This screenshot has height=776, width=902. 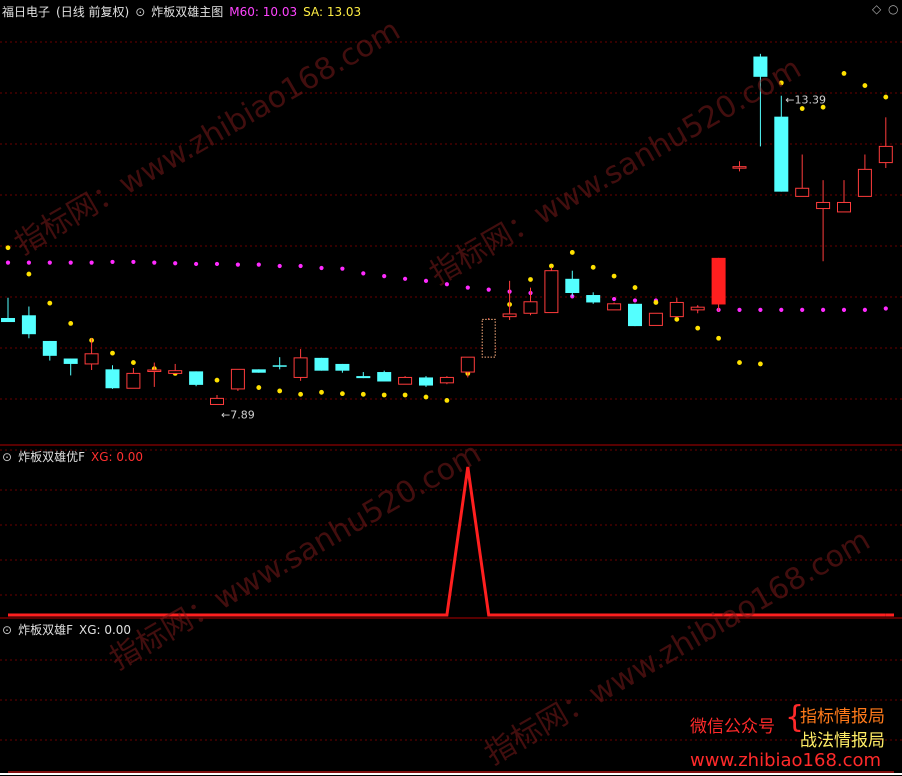 I want to click on circle-icon: ○, so click(x=893, y=9).